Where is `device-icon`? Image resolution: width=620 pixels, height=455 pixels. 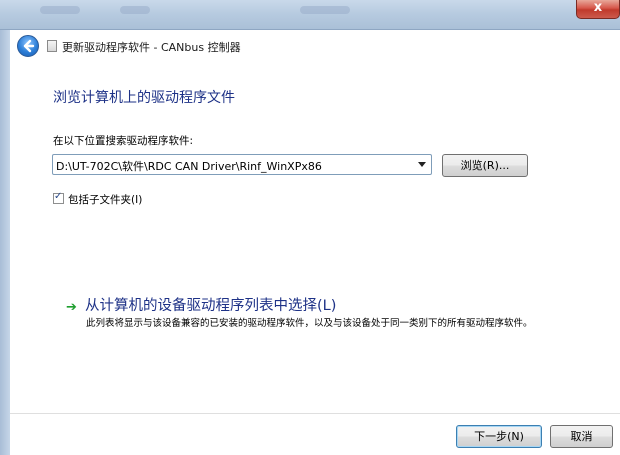
device-icon is located at coordinates (52, 46).